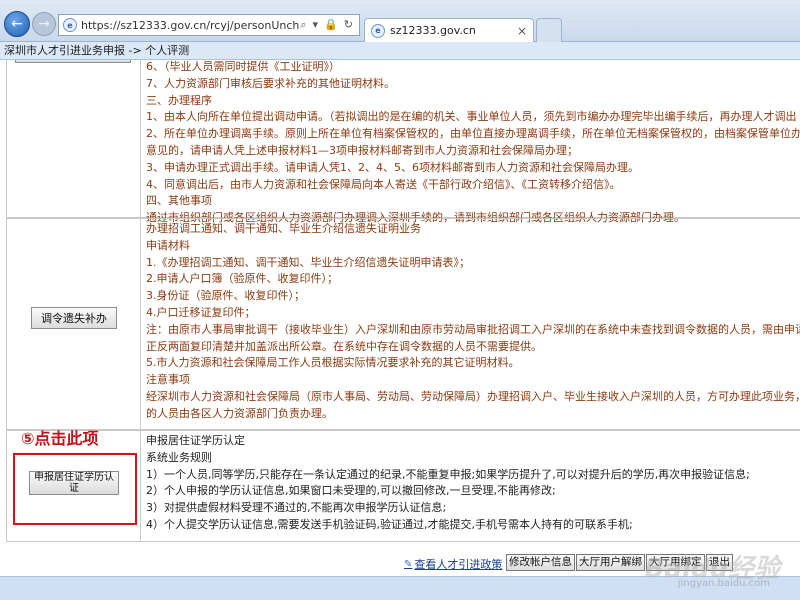 The width and height of the screenshot is (800, 600). I want to click on breadcrumb: 深圳市人才引进业务申报 -> 个人评测, so click(400, 51).